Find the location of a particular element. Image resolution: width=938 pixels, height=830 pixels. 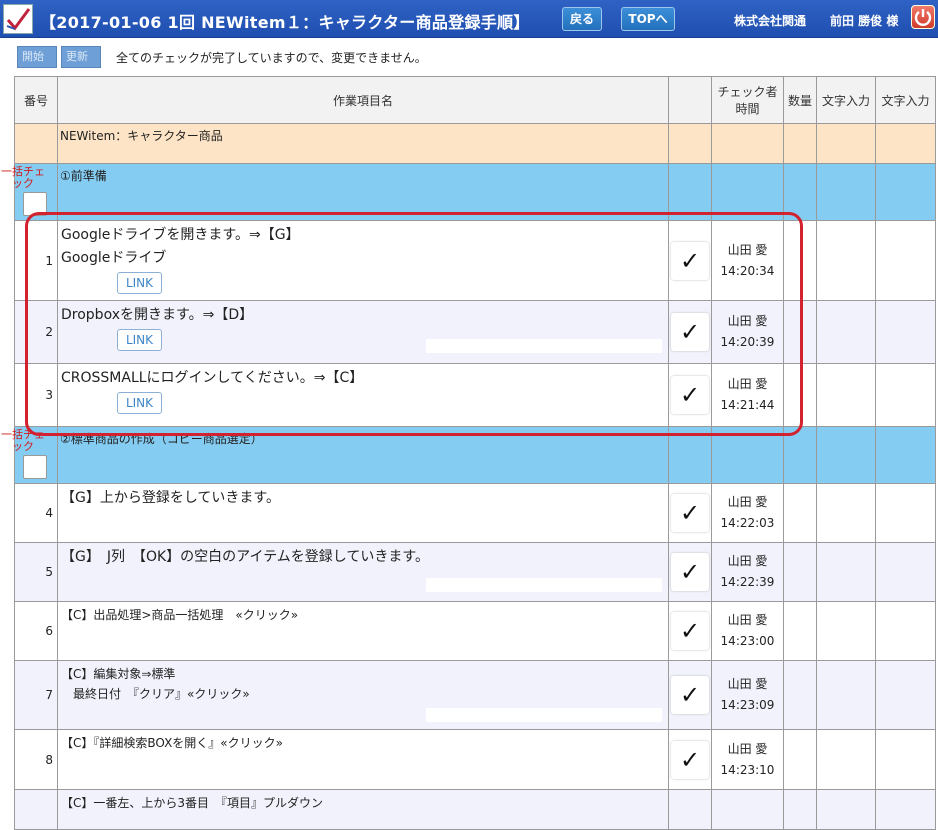

task-name: 【G】上から登録をしていきます。 is located at coordinates (363, 513).